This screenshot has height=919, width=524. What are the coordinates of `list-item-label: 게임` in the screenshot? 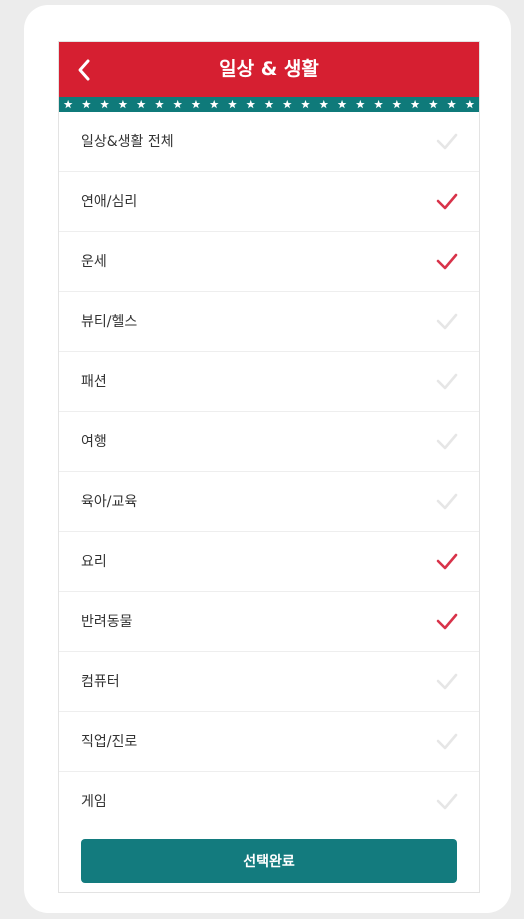 It's located at (94, 802).